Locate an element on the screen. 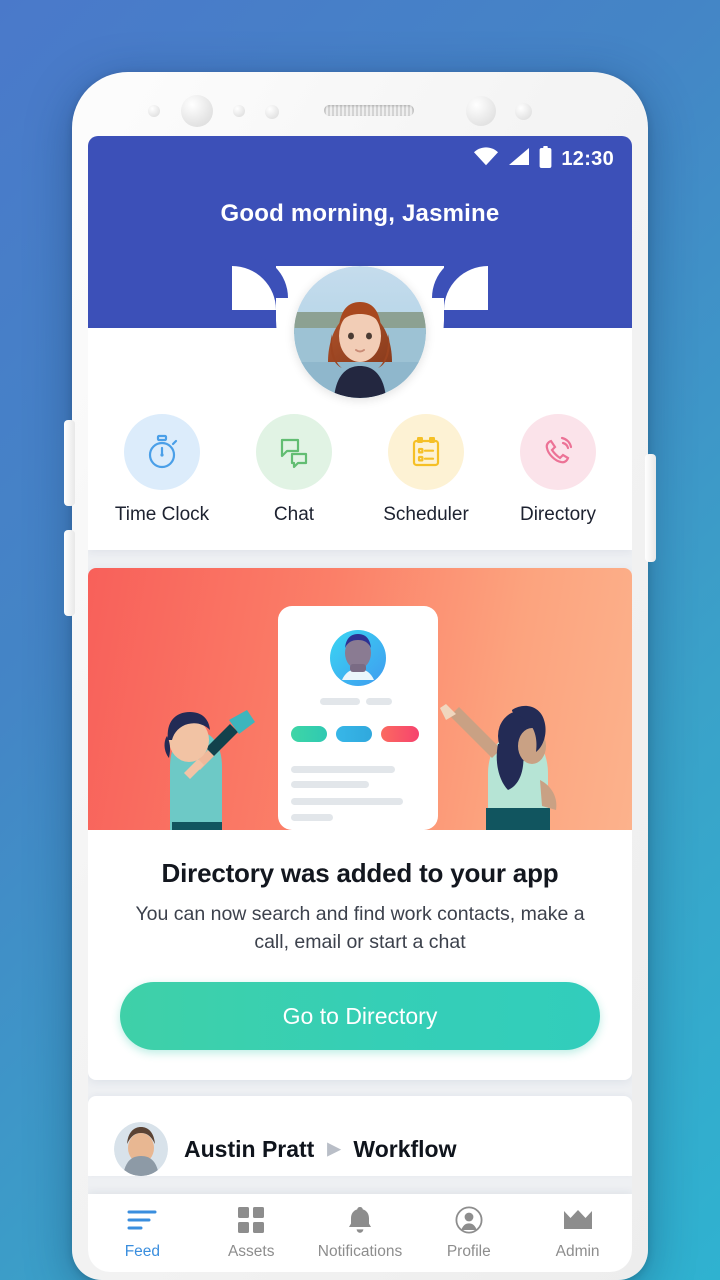 The height and width of the screenshot is (1280, 720). quick-action-label: Time Clock is located at coordinates (162, 514).